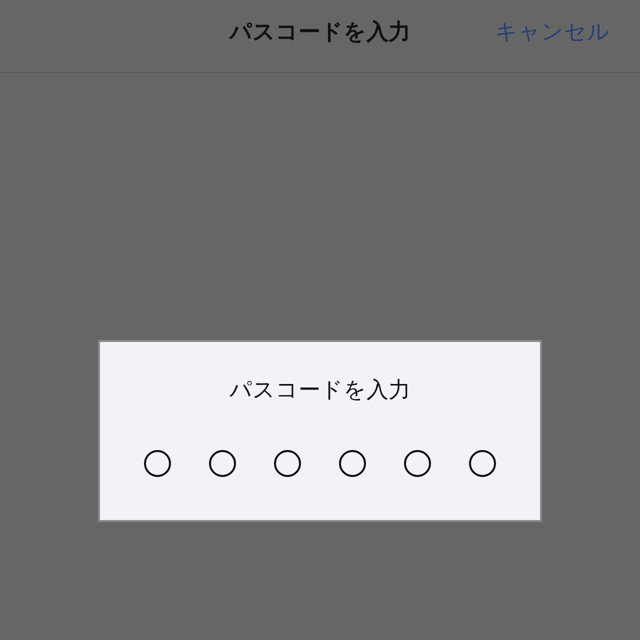  I want to click on passcode-prompt: パスコードを入力, so click(320, 391).